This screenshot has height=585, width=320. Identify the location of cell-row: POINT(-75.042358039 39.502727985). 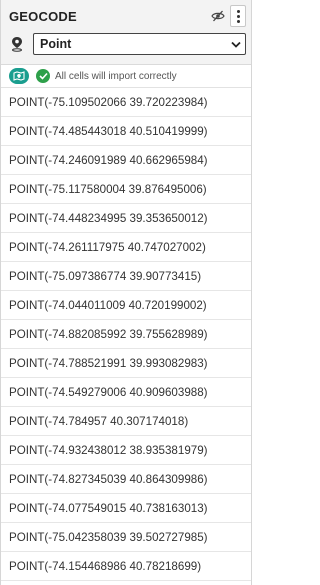
(126, 537).